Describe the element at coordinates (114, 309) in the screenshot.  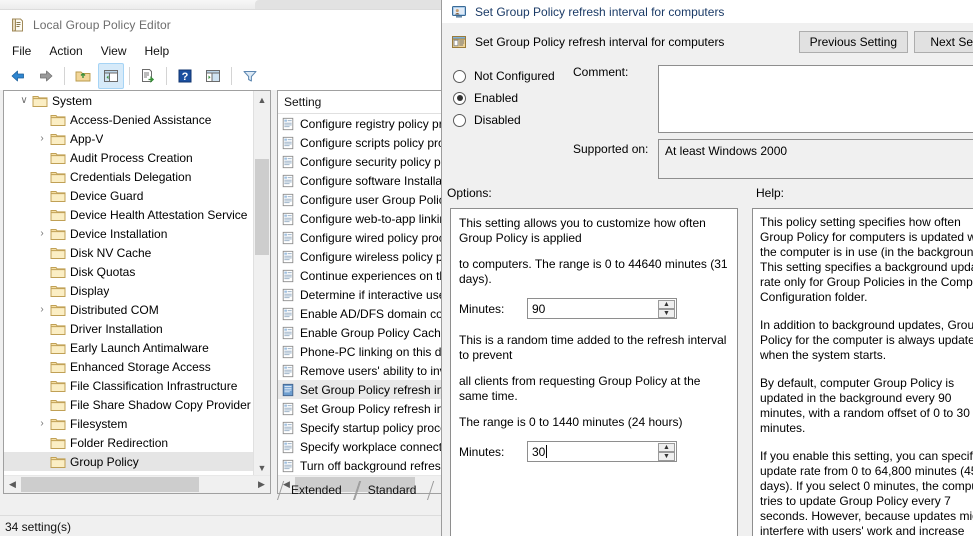
I see `tree-item-label: Distributed COM` at that location.